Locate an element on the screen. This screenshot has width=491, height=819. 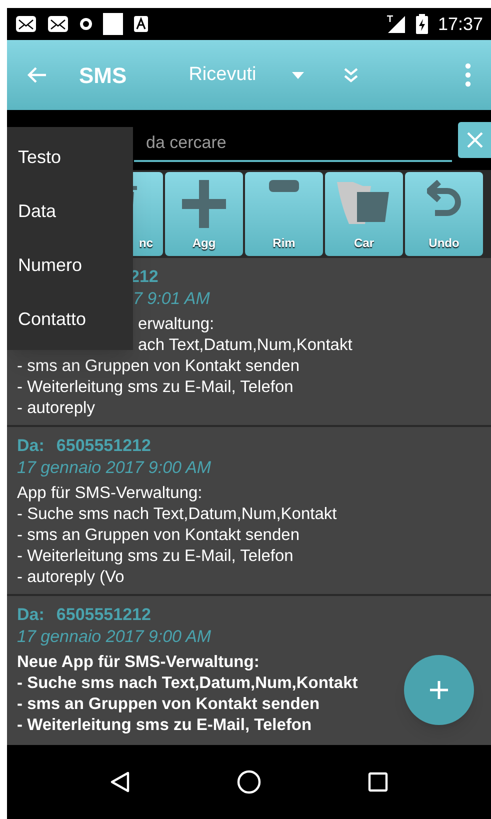
message-text: erwaltung: is located at coordinates (176, 324).